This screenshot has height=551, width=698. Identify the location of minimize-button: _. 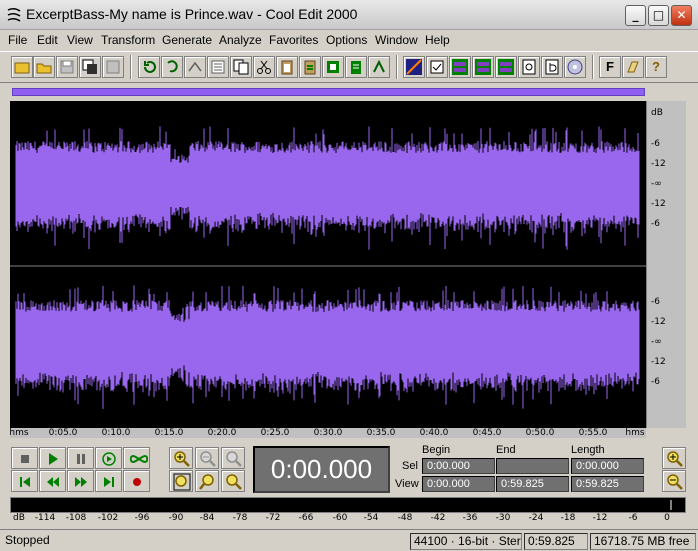
(635, 15).